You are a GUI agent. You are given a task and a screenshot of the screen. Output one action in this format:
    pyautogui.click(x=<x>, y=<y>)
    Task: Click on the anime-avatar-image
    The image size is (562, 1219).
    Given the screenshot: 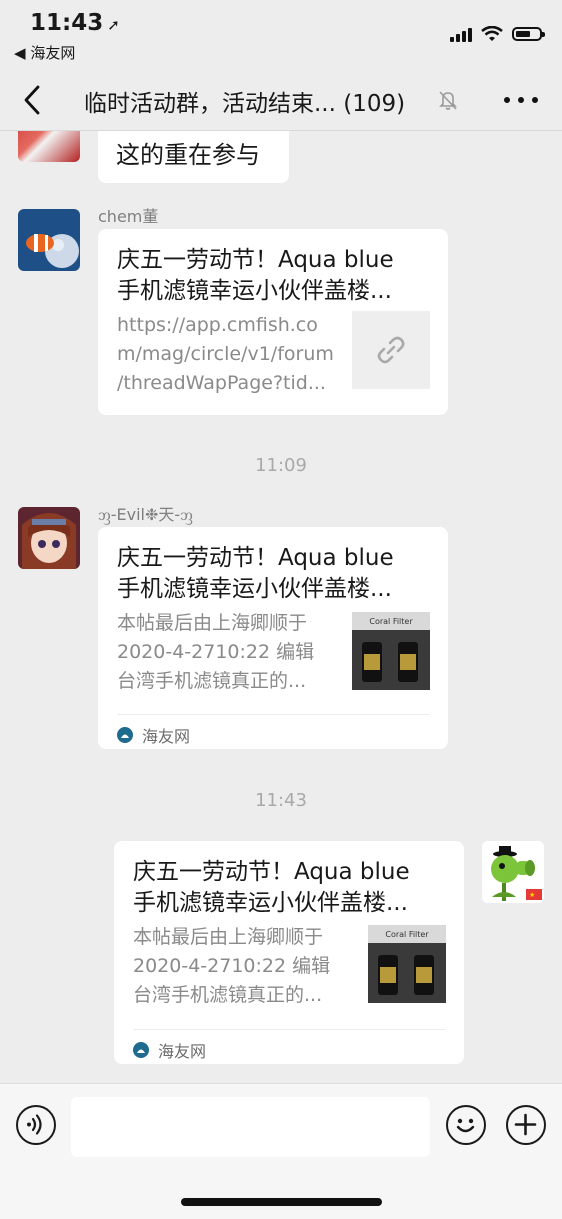 What is the action you would take?
    pyautogui.click(x=49, y=538)
    